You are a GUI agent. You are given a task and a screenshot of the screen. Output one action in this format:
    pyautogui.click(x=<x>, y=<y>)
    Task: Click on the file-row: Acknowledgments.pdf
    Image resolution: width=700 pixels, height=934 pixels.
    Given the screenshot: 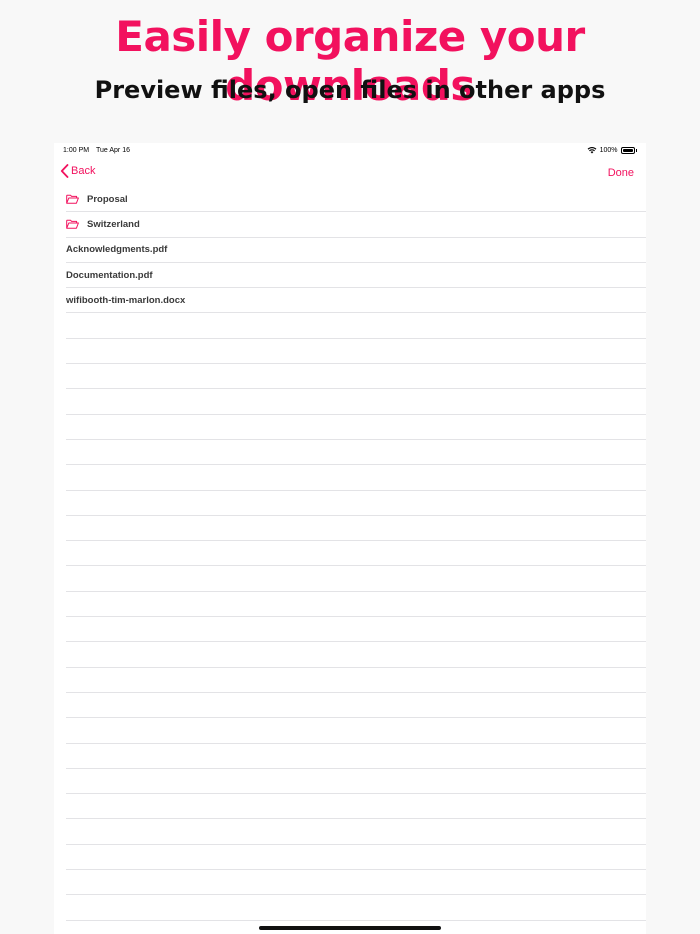 What is the action you would take?
    pyautogui.click(x=356, y=250)
    